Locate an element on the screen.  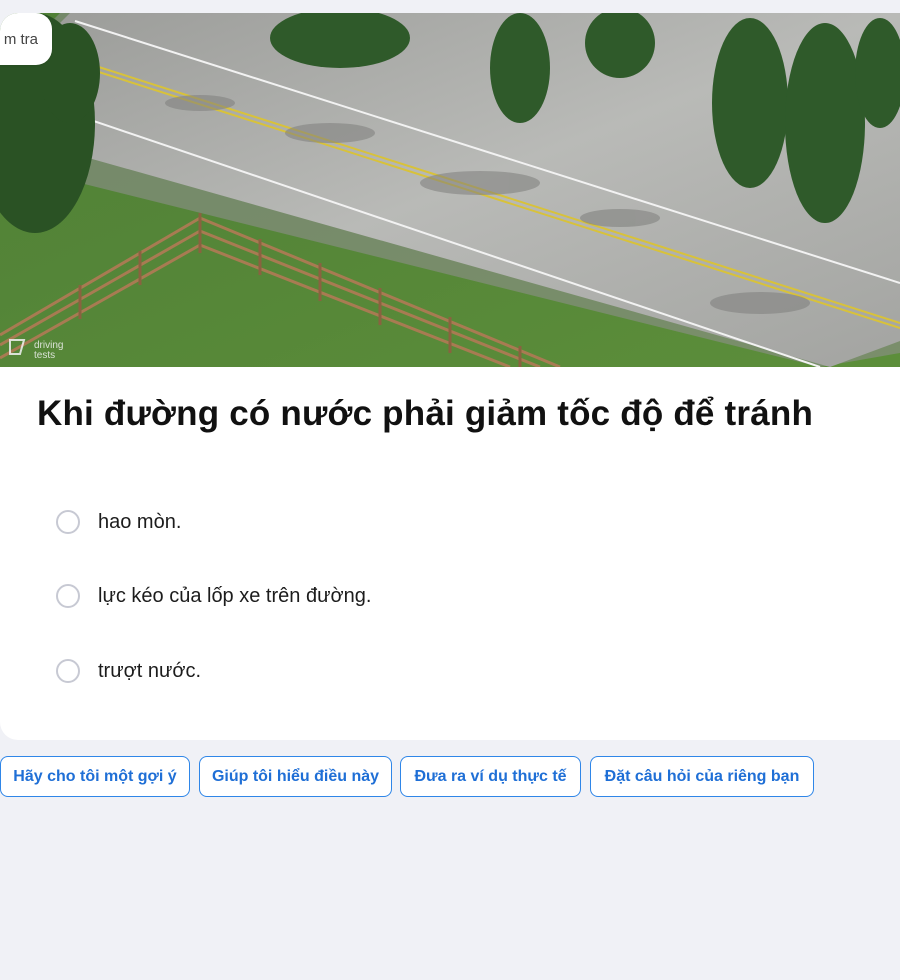
explain-button: Giúp tôi hiểu điều này is located at coordinates (295, 776).